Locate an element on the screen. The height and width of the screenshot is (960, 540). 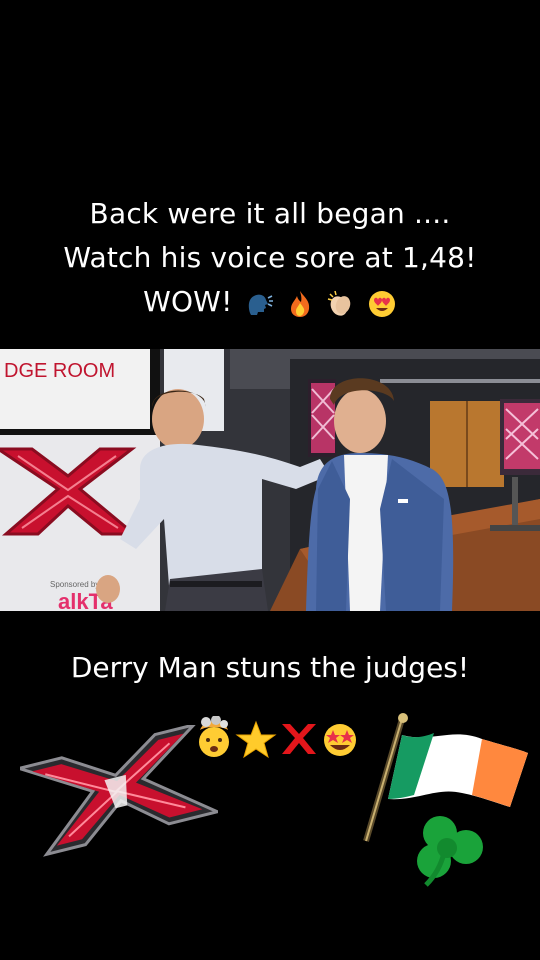
heart-eyes-icon is located at coordinates (381, 304).